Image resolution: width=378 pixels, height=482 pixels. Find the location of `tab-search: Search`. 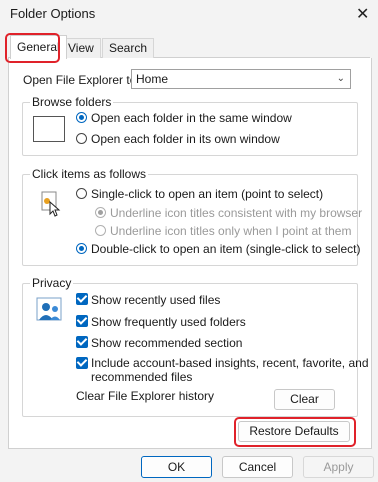

tab-search: Search is located at coordinates (128, 48).